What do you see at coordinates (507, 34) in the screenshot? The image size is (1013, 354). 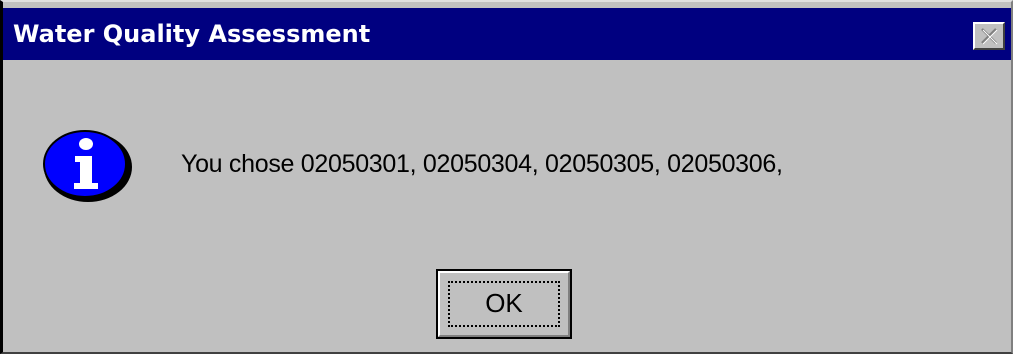 I see `title-bar: Water Quality Assessment` at bounding box center [507, 34].